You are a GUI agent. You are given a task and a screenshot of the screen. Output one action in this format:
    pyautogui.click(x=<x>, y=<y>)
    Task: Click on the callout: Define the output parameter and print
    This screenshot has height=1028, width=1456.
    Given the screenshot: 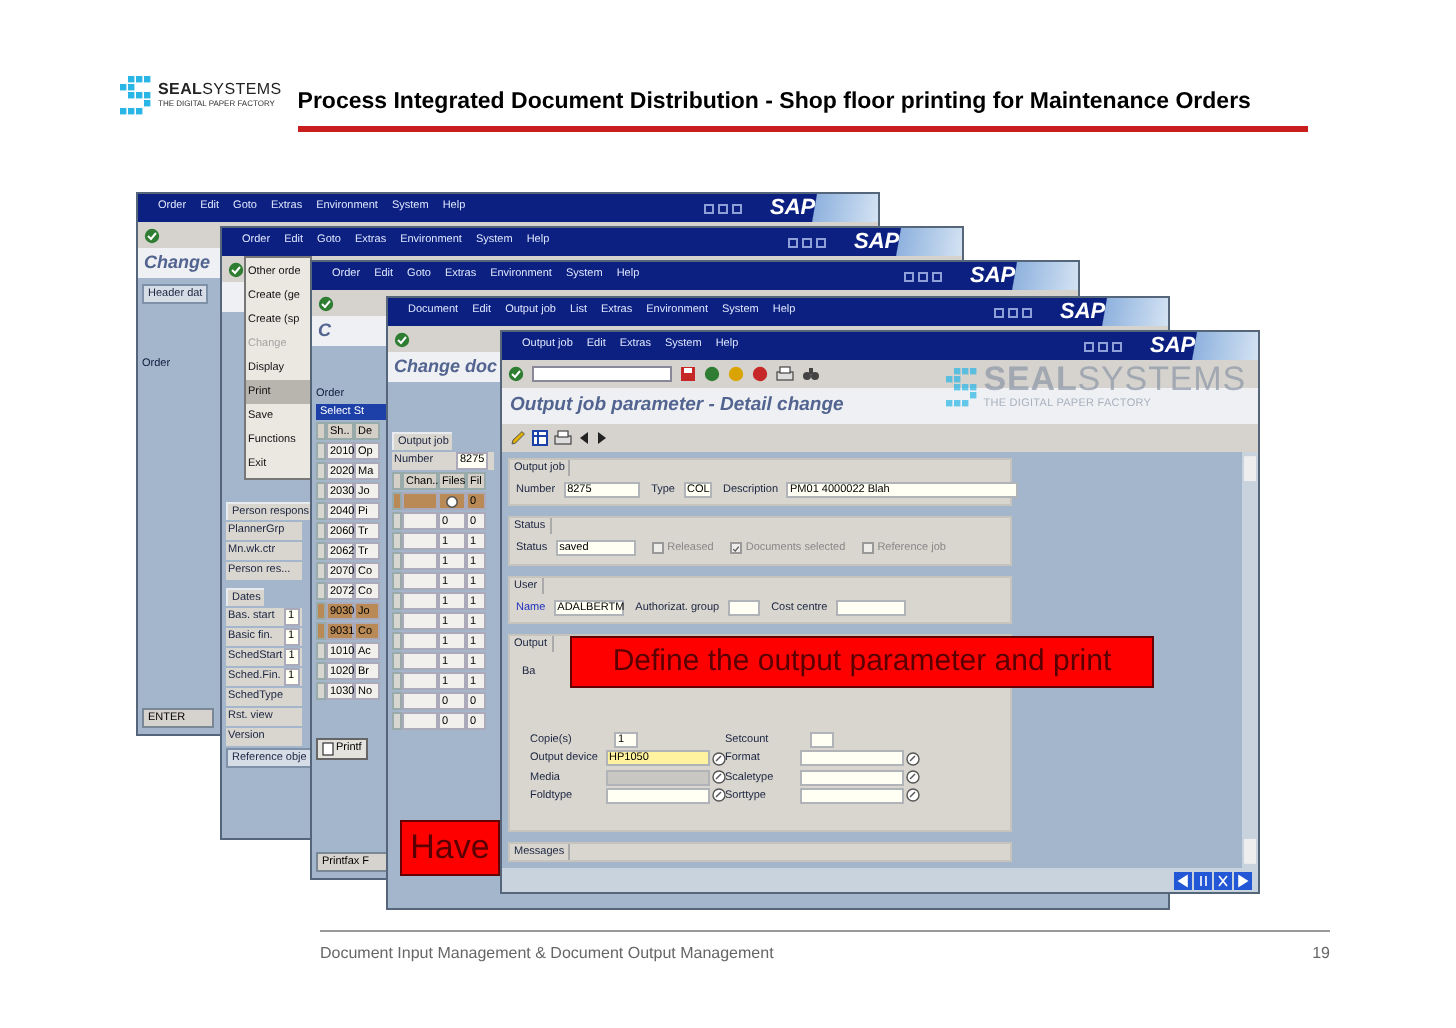 What is the action you would take?
    pyautogui.click(x=862, y=662)
    